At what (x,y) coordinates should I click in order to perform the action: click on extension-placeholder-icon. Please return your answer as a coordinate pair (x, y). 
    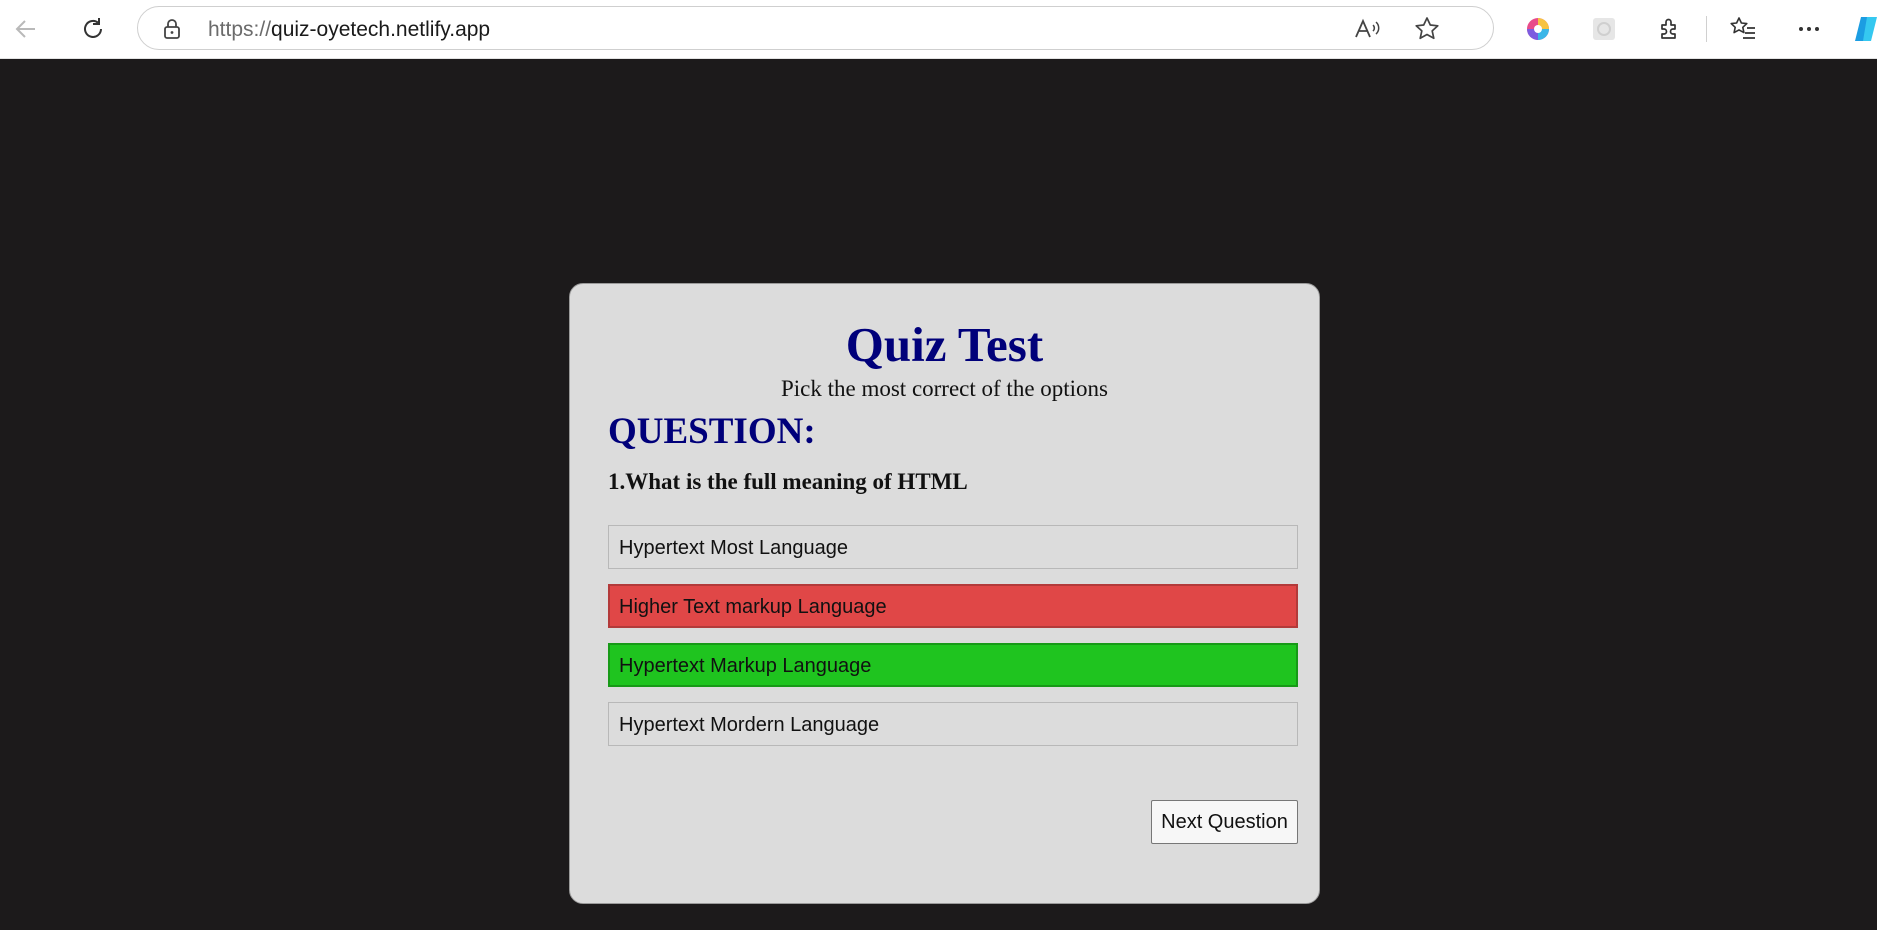
    Looking at the image, I should click on (1604, 29).